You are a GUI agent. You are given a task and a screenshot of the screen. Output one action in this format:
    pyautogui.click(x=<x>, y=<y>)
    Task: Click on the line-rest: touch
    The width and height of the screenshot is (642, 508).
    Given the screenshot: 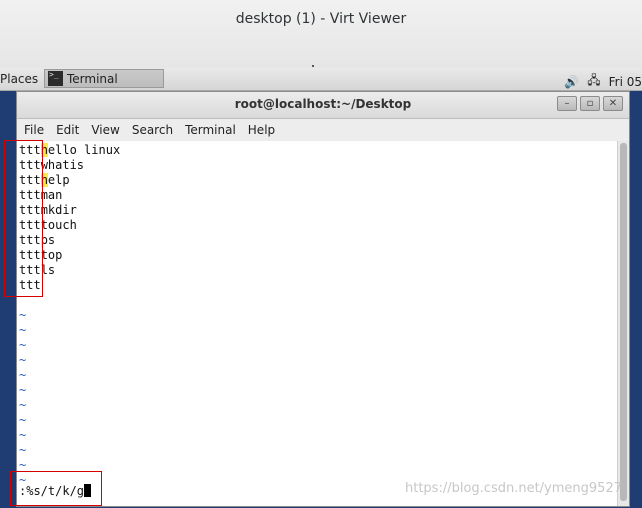 What is the action you would take?
    pyautogui.click(x=58, y=225)
    